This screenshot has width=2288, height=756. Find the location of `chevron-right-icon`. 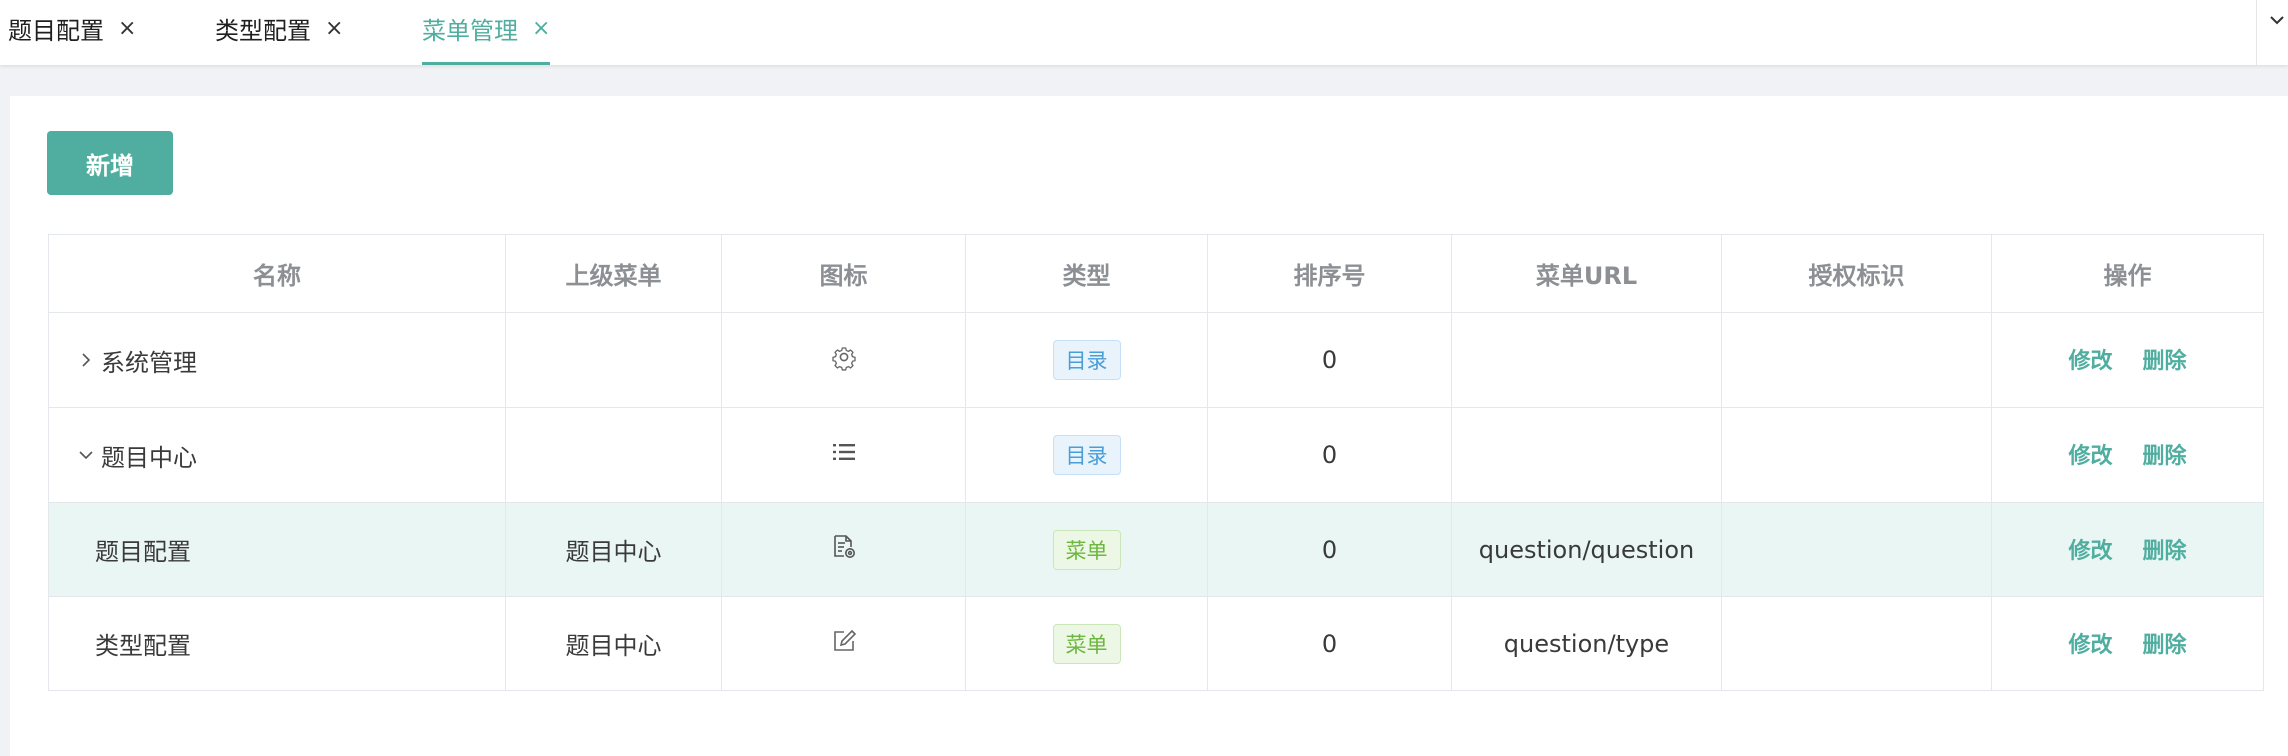

chevron-right-icon is located at coordinates (86, 360).